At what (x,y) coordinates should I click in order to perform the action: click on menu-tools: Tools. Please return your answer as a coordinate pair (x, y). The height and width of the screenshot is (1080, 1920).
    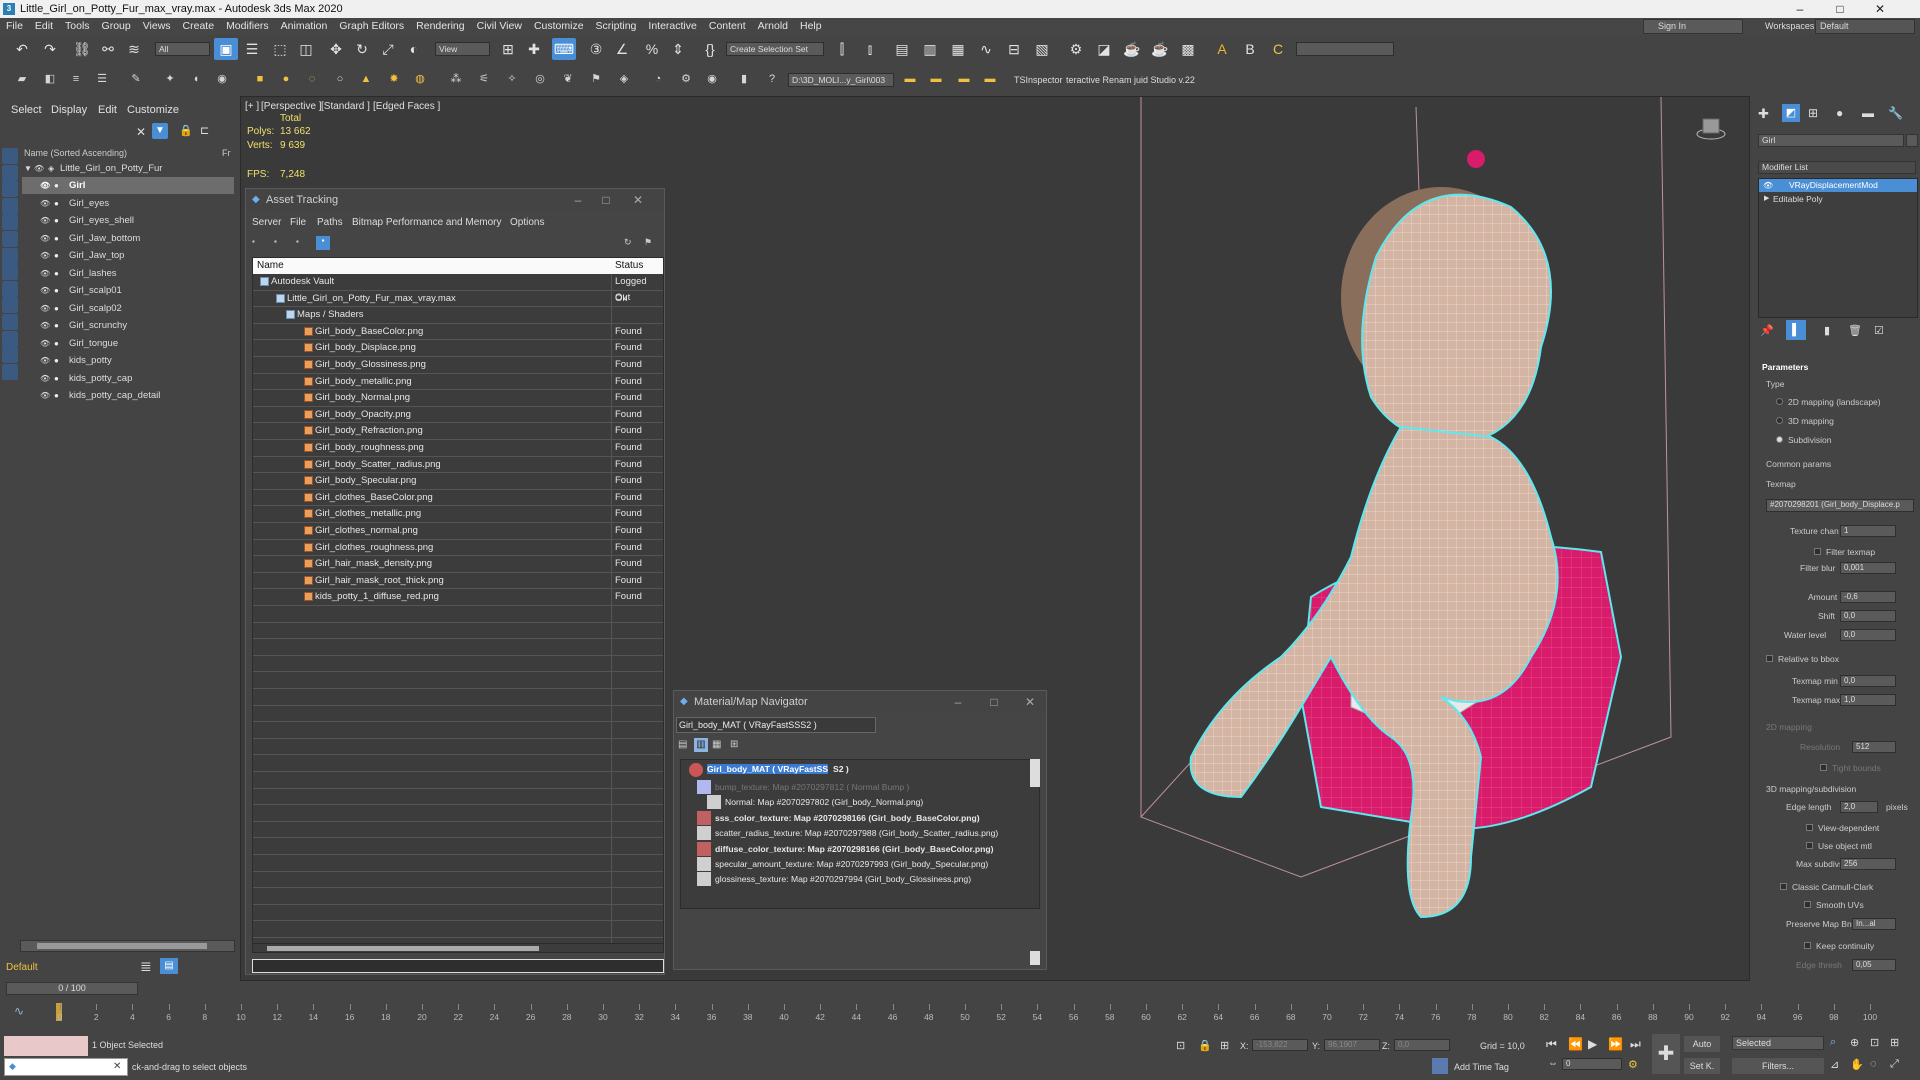
    Looking at the image, I should click on (77, 26).